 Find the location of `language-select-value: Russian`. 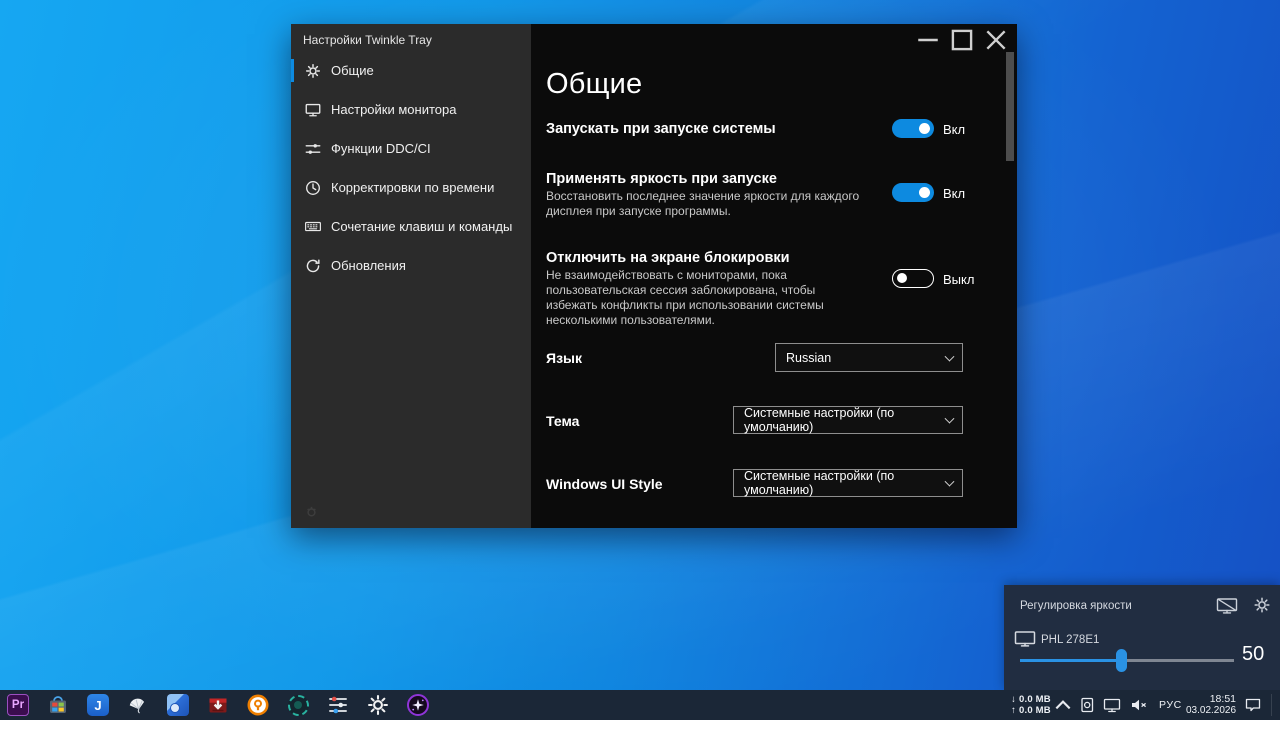

language-select-value: Russian is located at coordinates (808, 358).